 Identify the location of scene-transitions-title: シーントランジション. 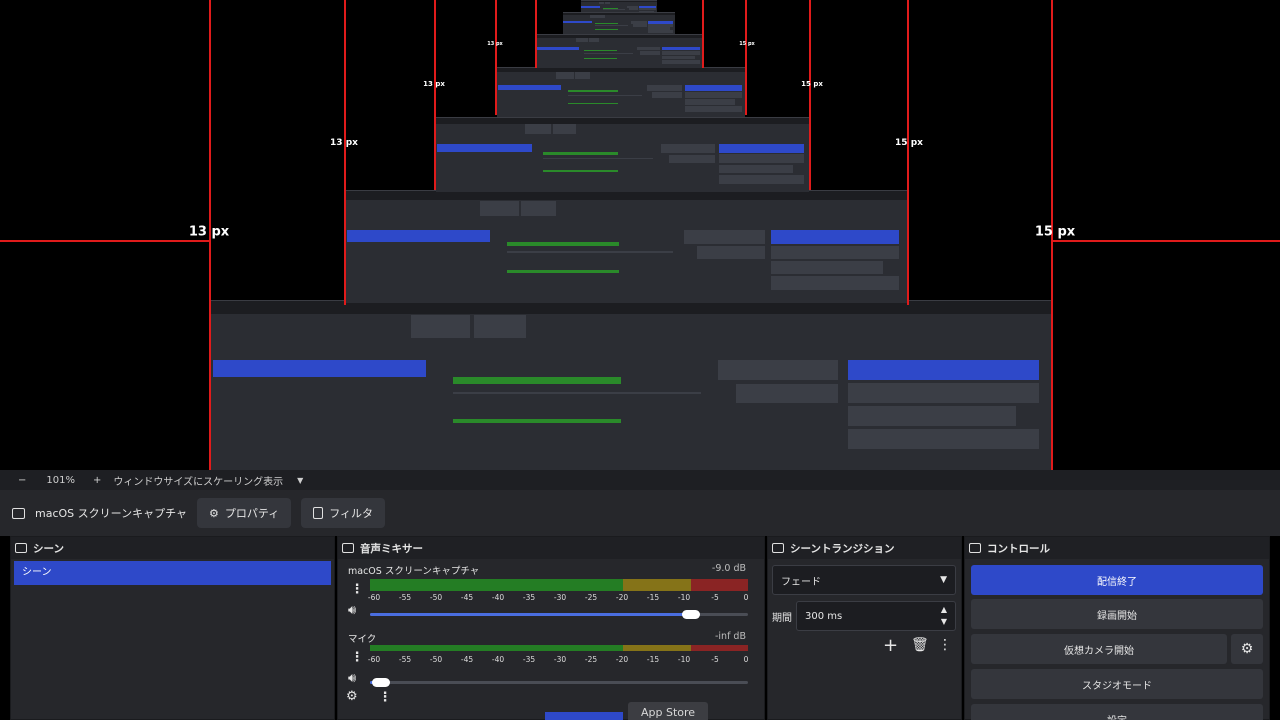
(842, 548).